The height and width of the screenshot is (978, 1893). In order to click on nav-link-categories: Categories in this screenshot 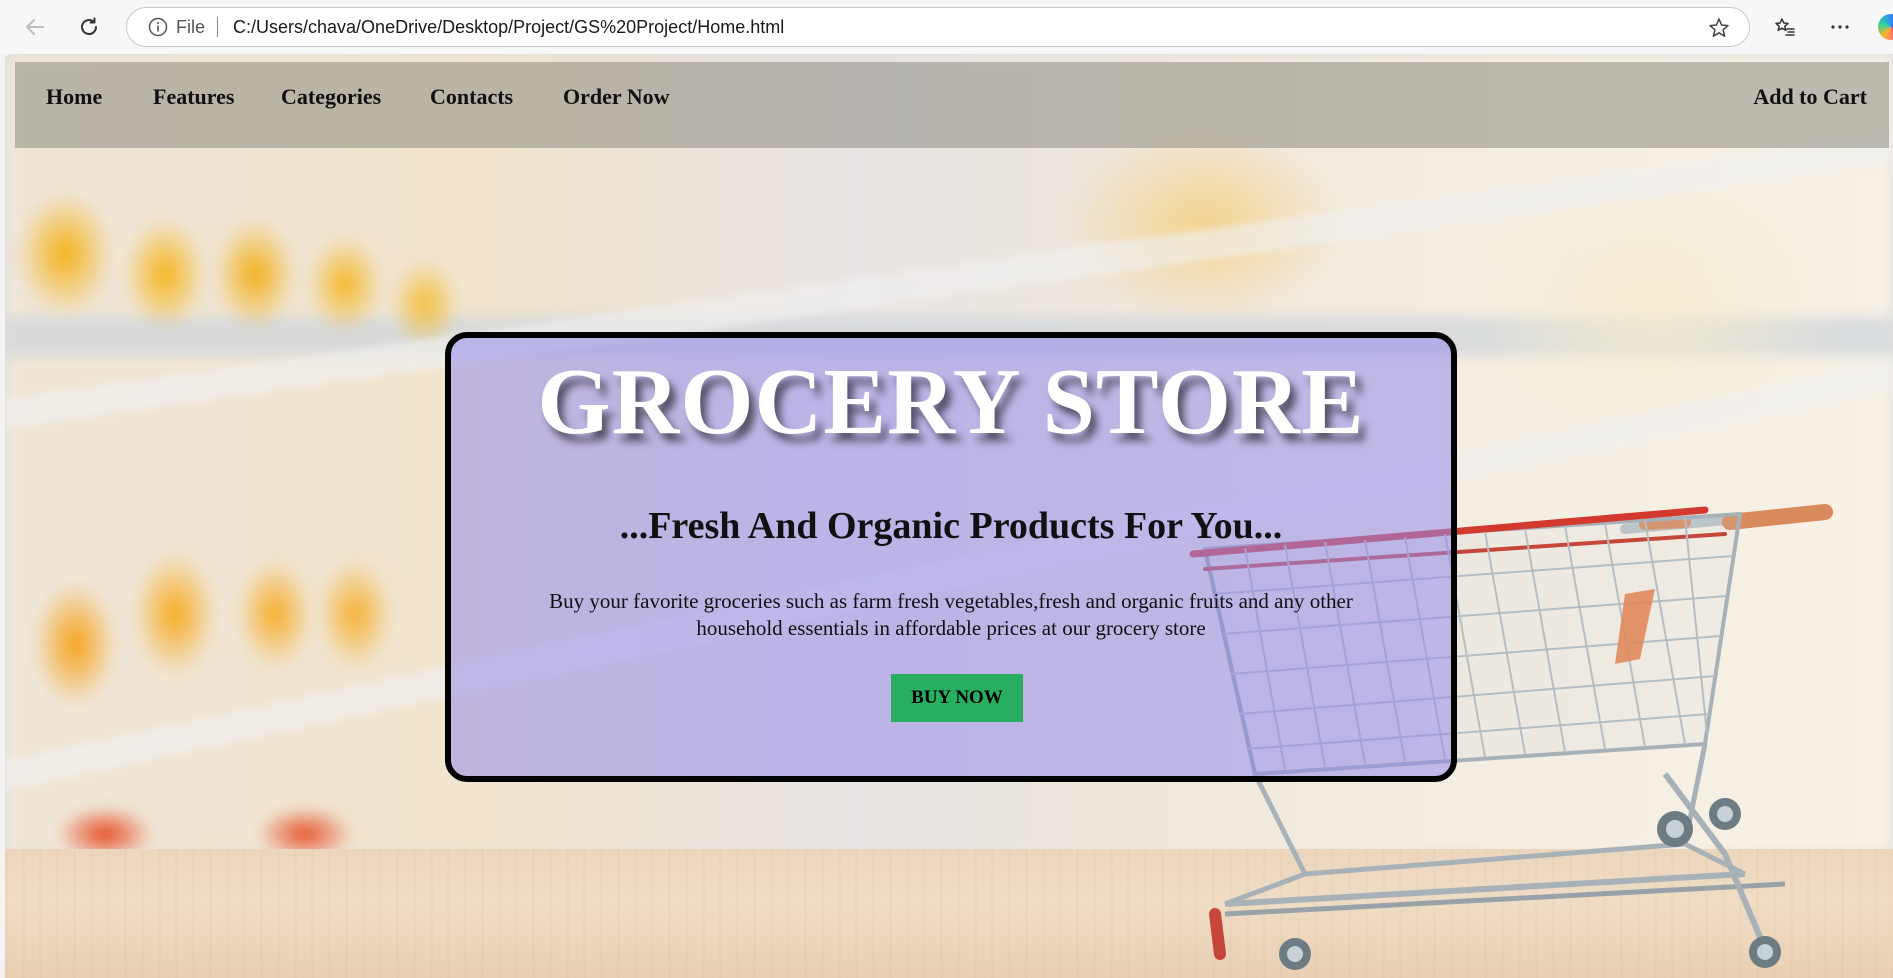, I will do `click(331, 97)`.